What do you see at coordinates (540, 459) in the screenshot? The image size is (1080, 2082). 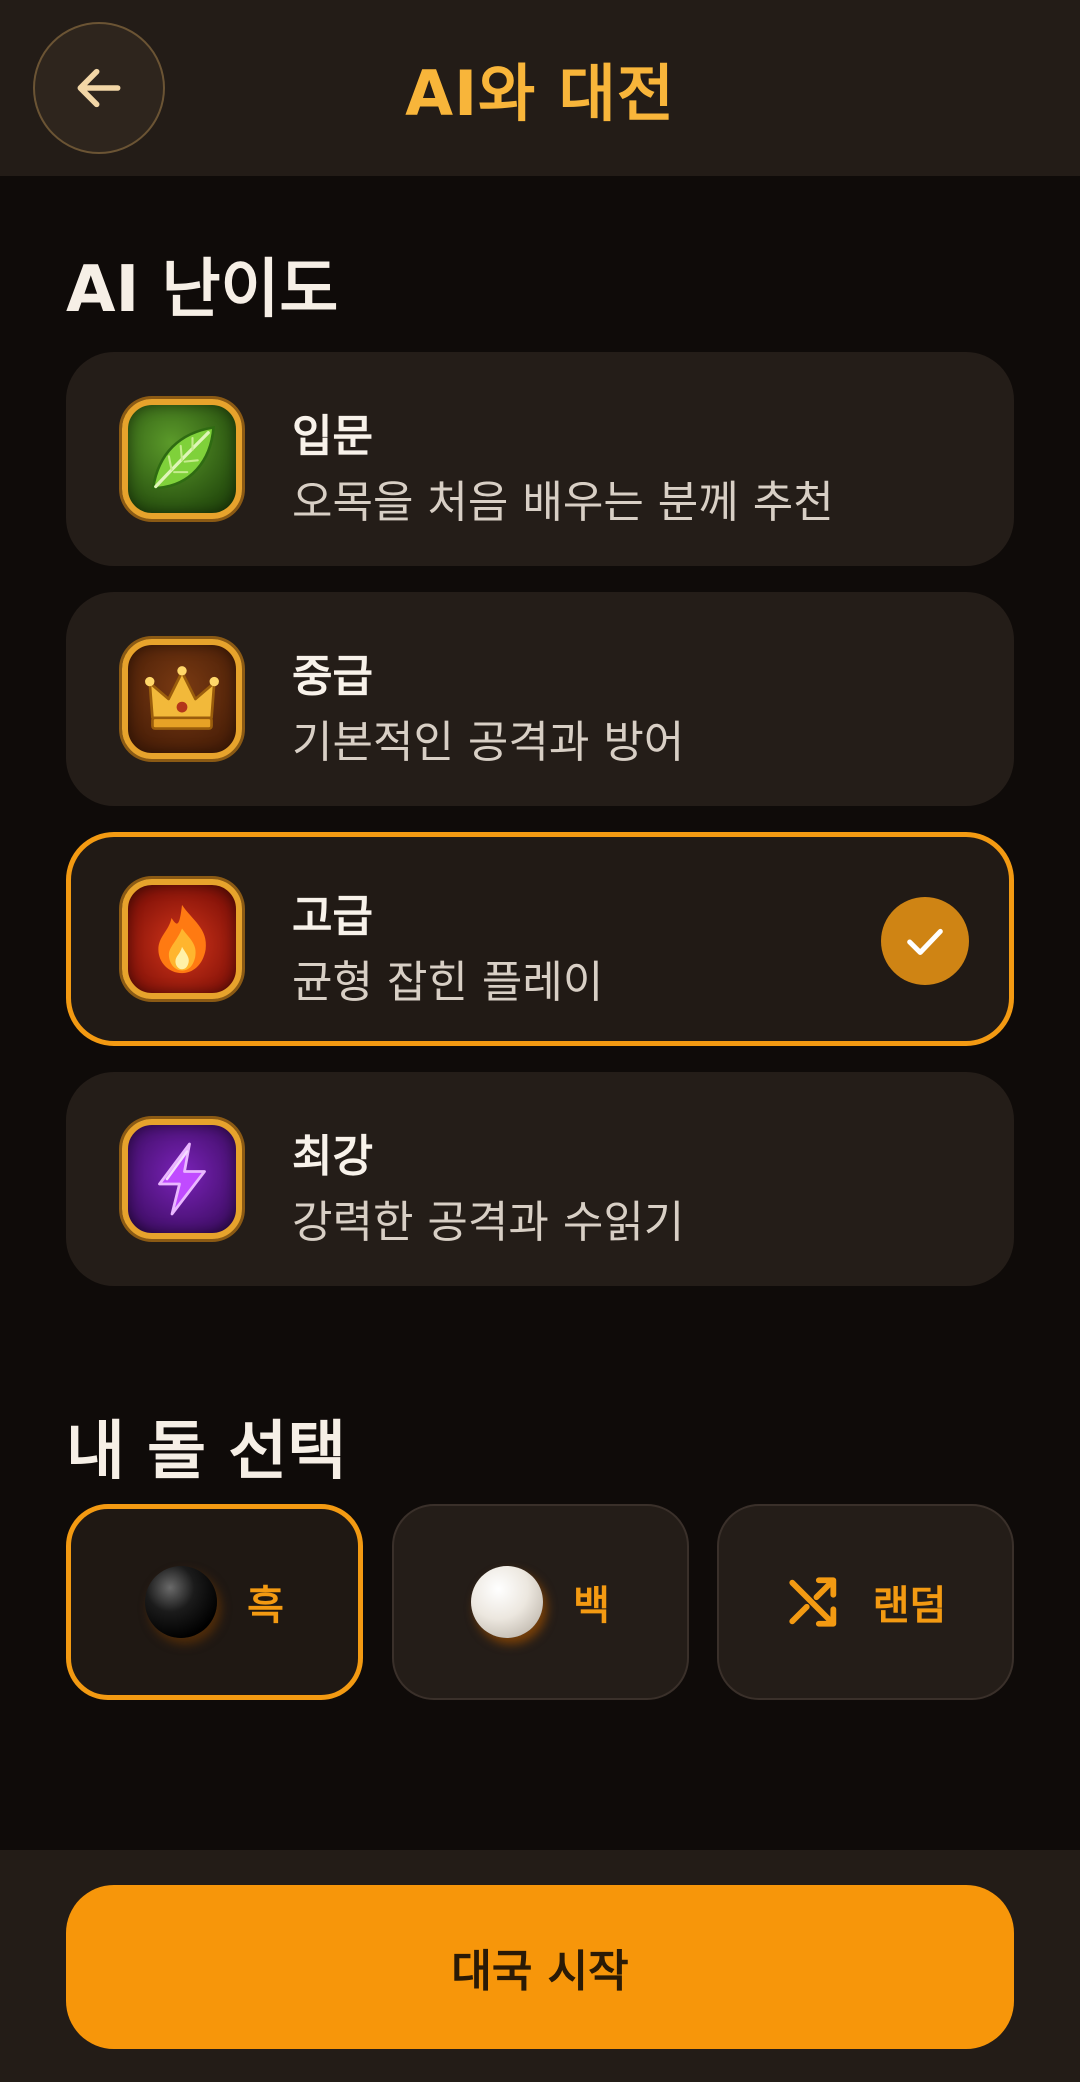 I see `difficulty-option-beginner: 입문 오목을 처음 배우는 분께 추천` at bounding box center [540, 459].